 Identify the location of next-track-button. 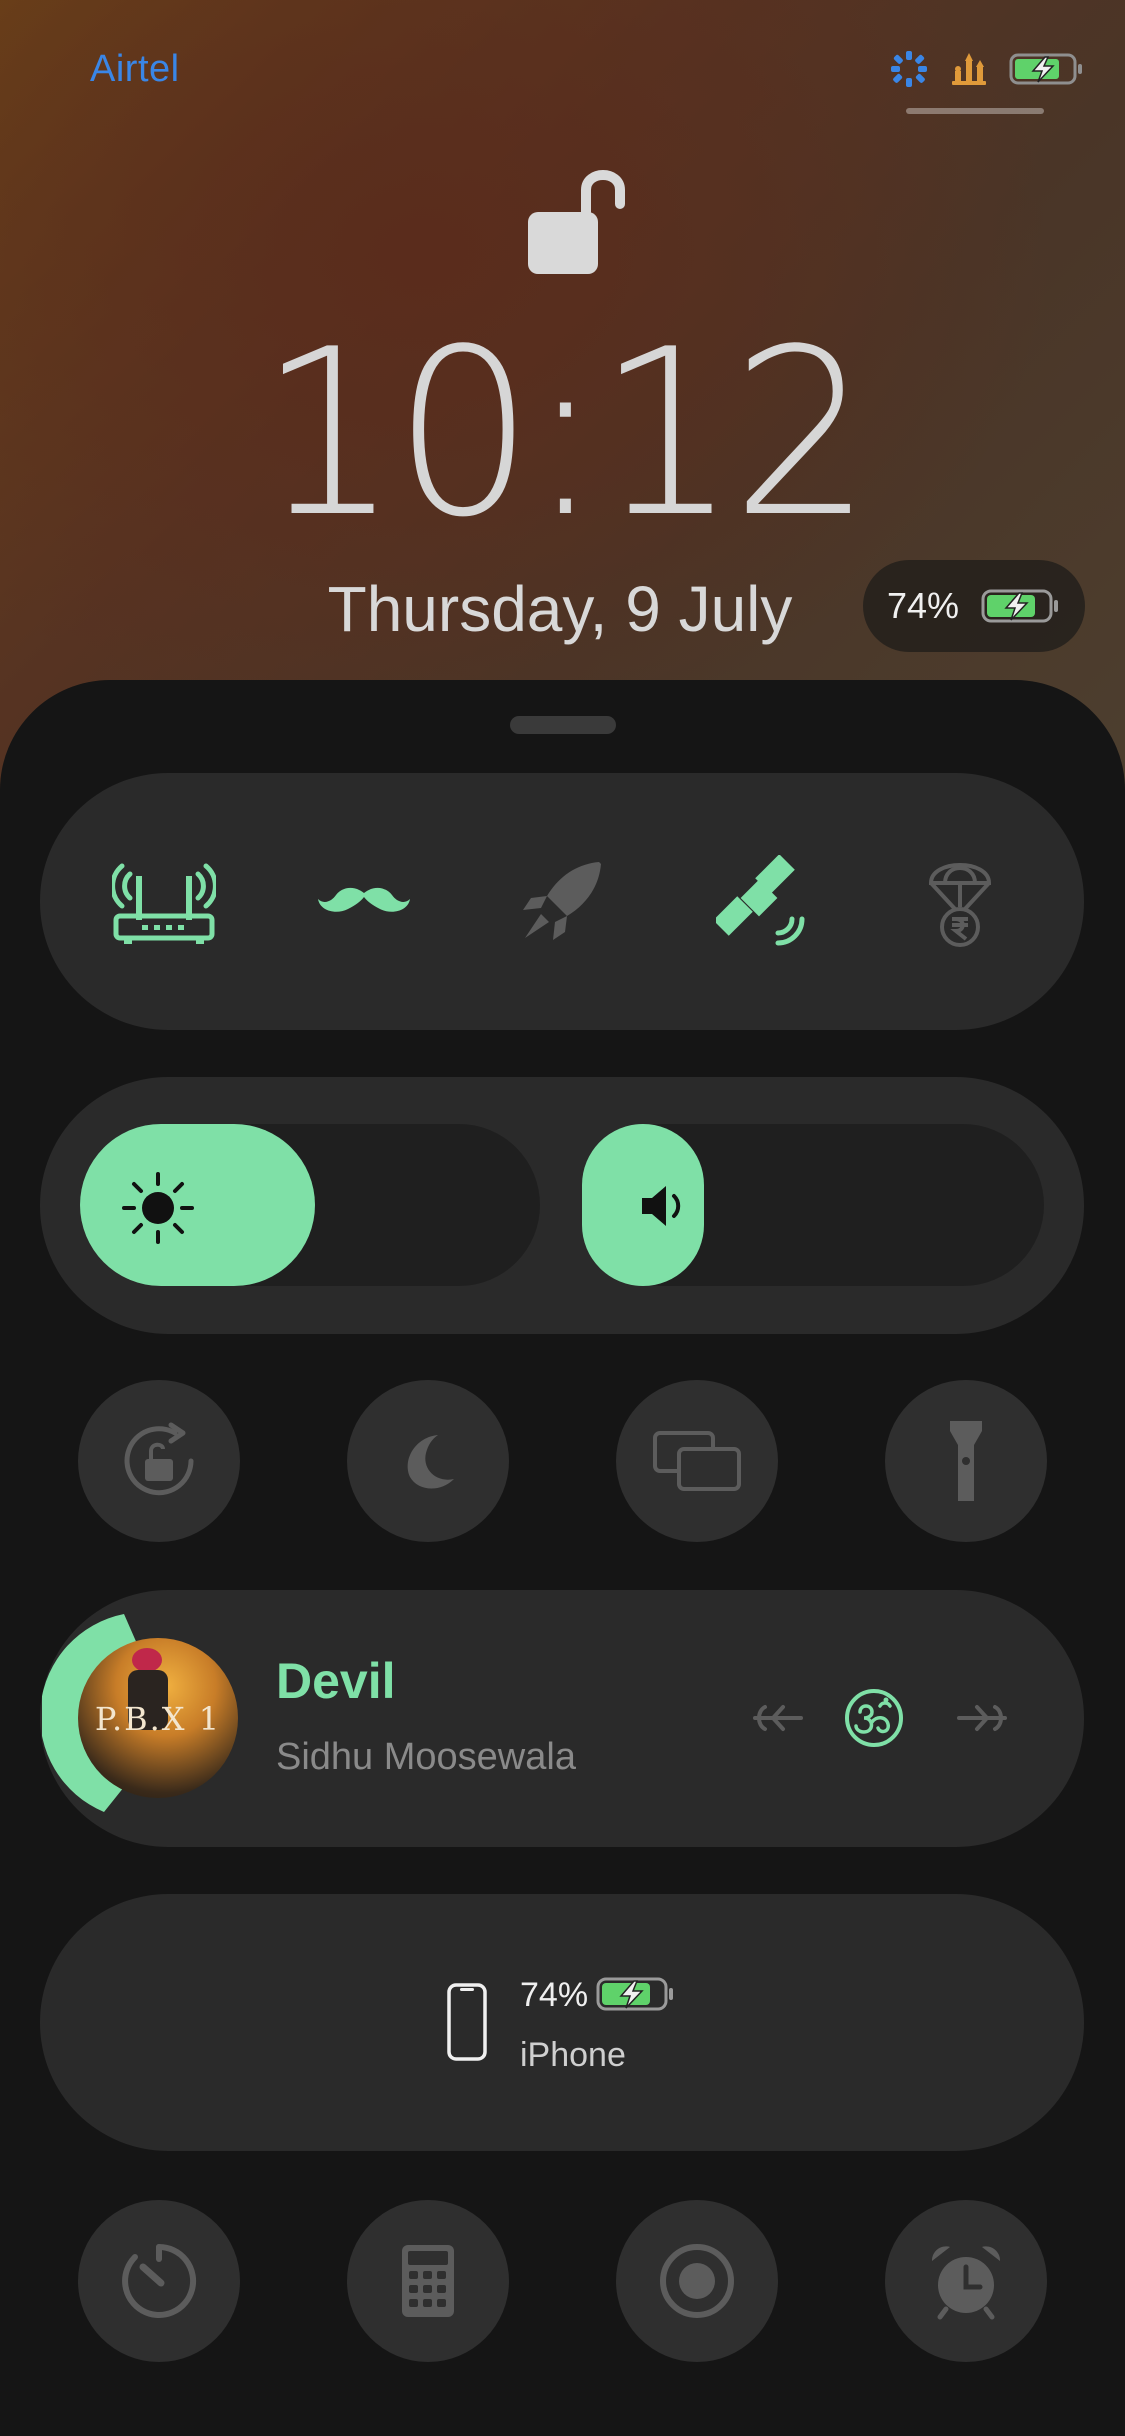
(982, 1718).